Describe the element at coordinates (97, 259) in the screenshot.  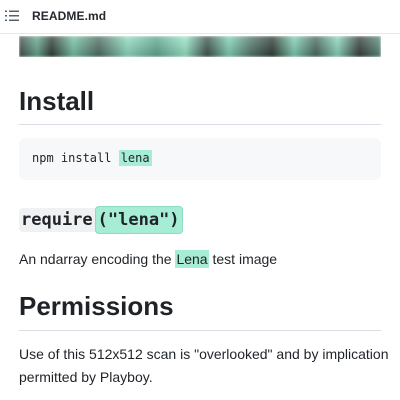
I see `description-before: An ndarray encoding the` at that location.